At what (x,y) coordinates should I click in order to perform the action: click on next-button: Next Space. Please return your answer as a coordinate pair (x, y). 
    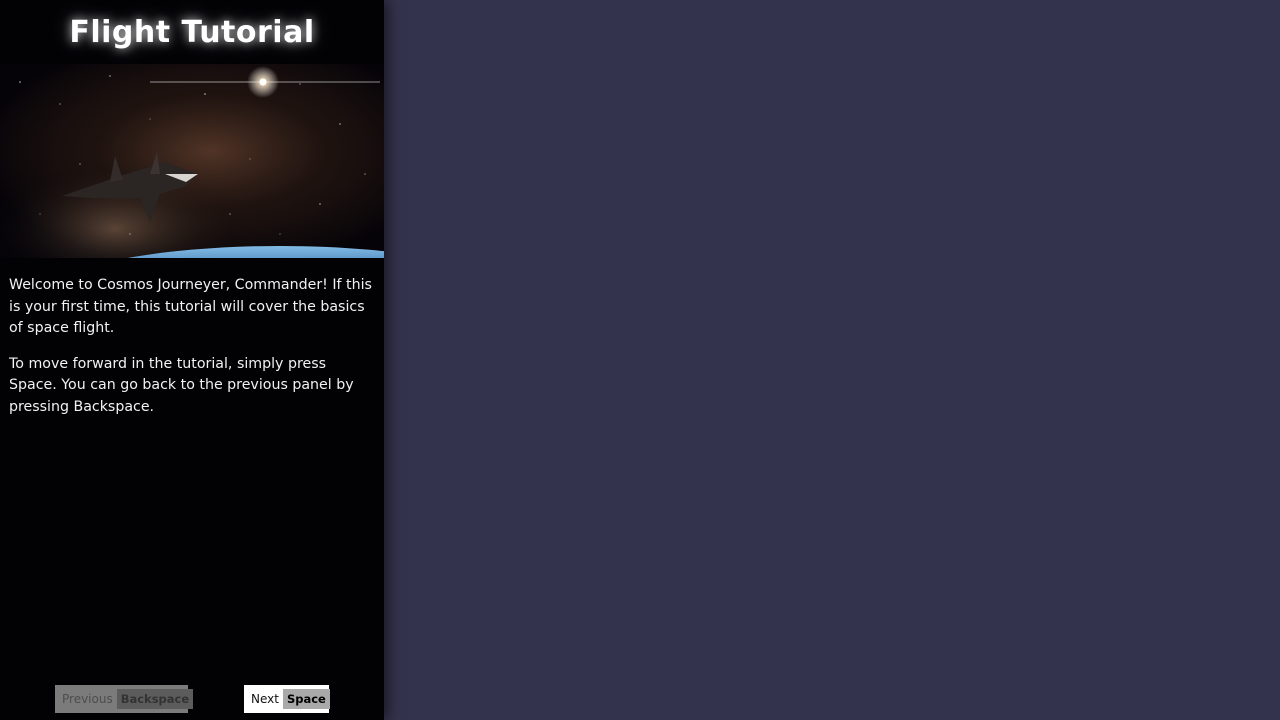
    Looking at the image, I should click on (287, 699).